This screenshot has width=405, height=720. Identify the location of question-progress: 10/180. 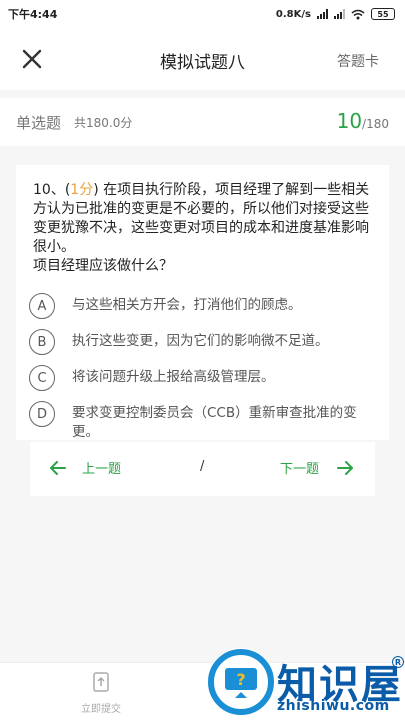
(363, 121).